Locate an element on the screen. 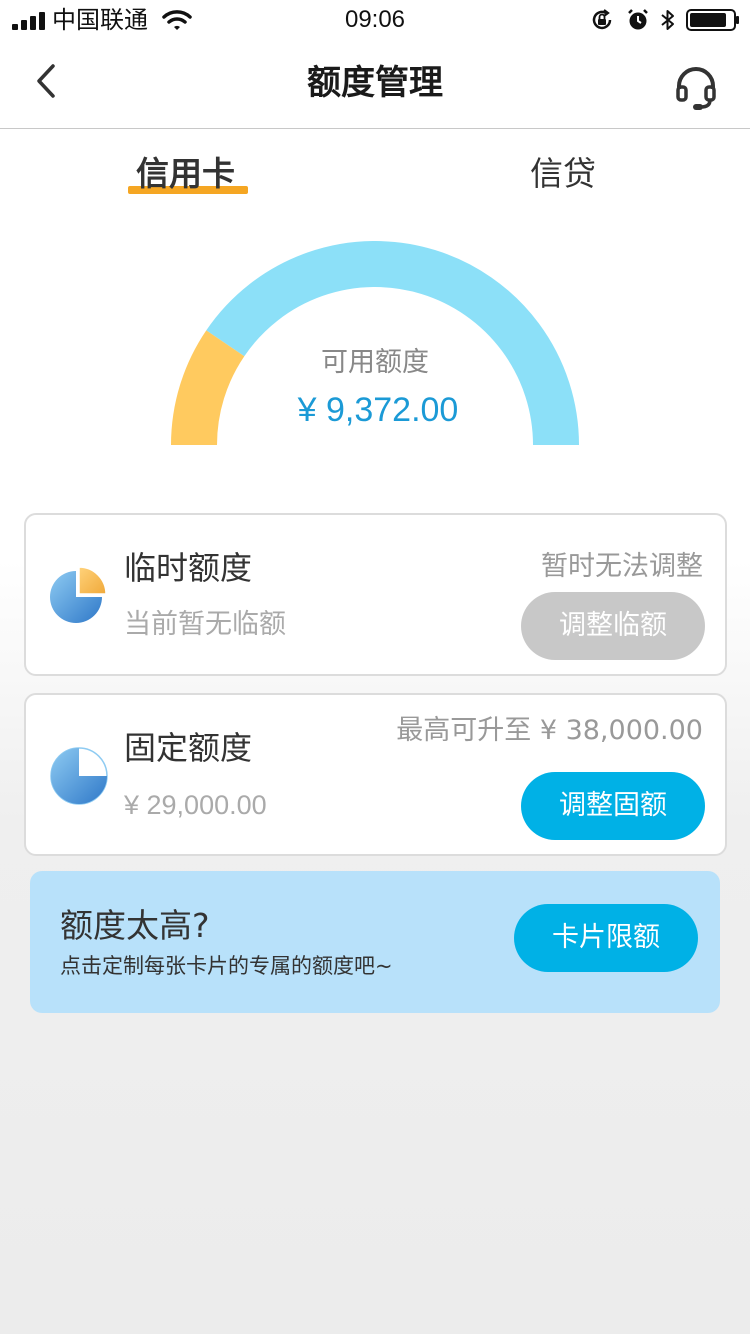 The width and height of the screenshot is (750, 1334). available-credit-label: 可用额度 is located at coordinates (375, 362).